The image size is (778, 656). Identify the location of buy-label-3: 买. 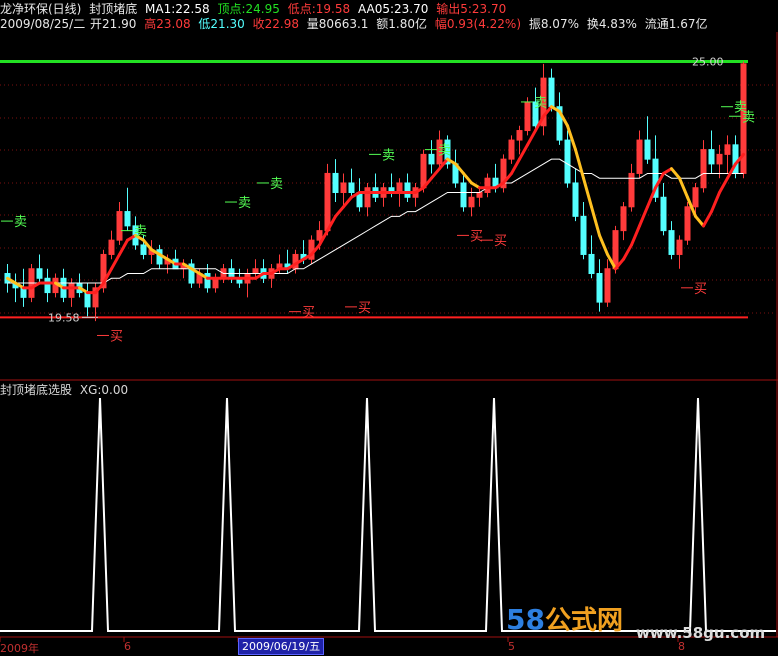
(476, 236).